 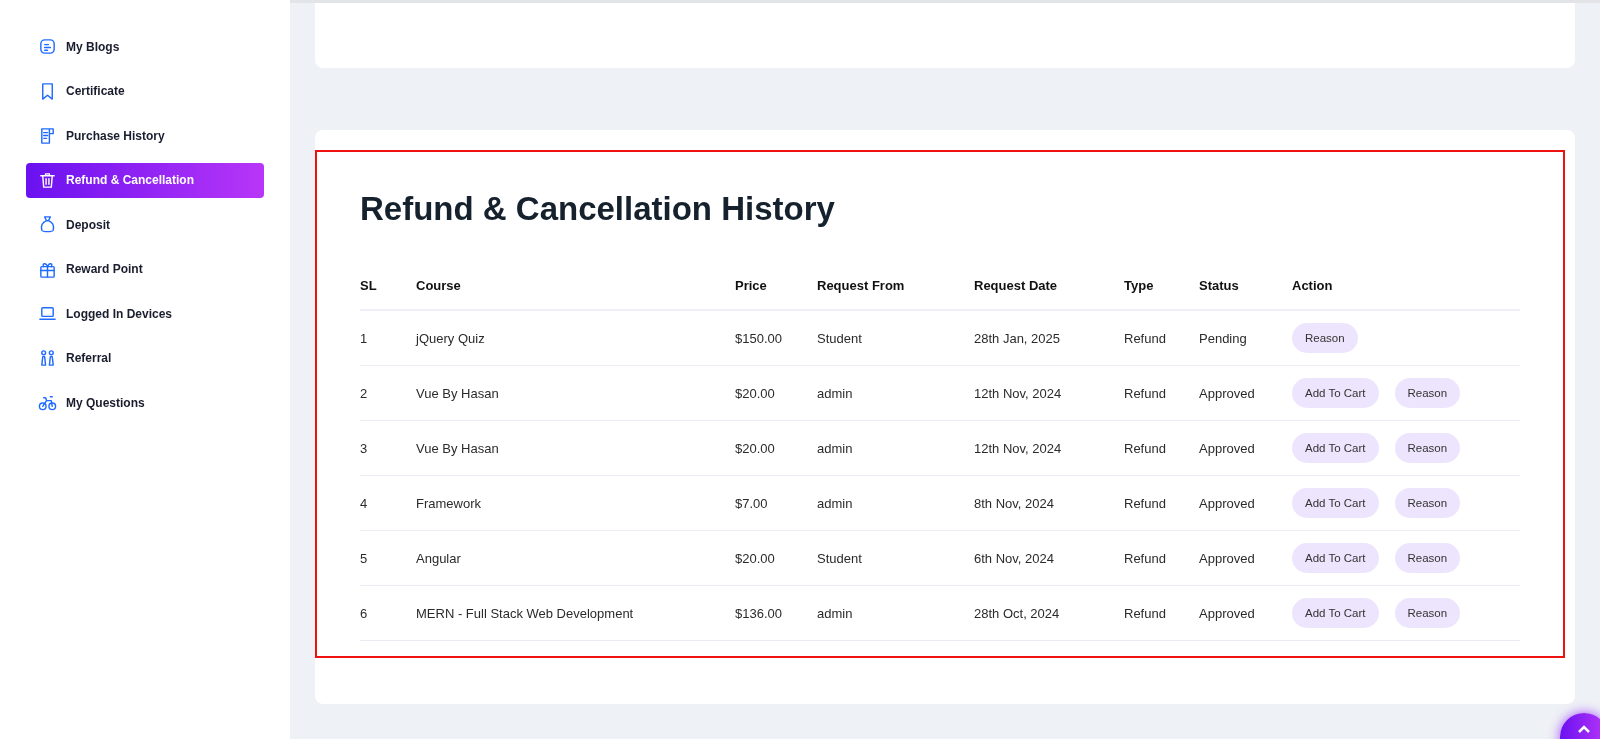 I want to click on sidebar-item: Referral, so click(x=145, y=358).